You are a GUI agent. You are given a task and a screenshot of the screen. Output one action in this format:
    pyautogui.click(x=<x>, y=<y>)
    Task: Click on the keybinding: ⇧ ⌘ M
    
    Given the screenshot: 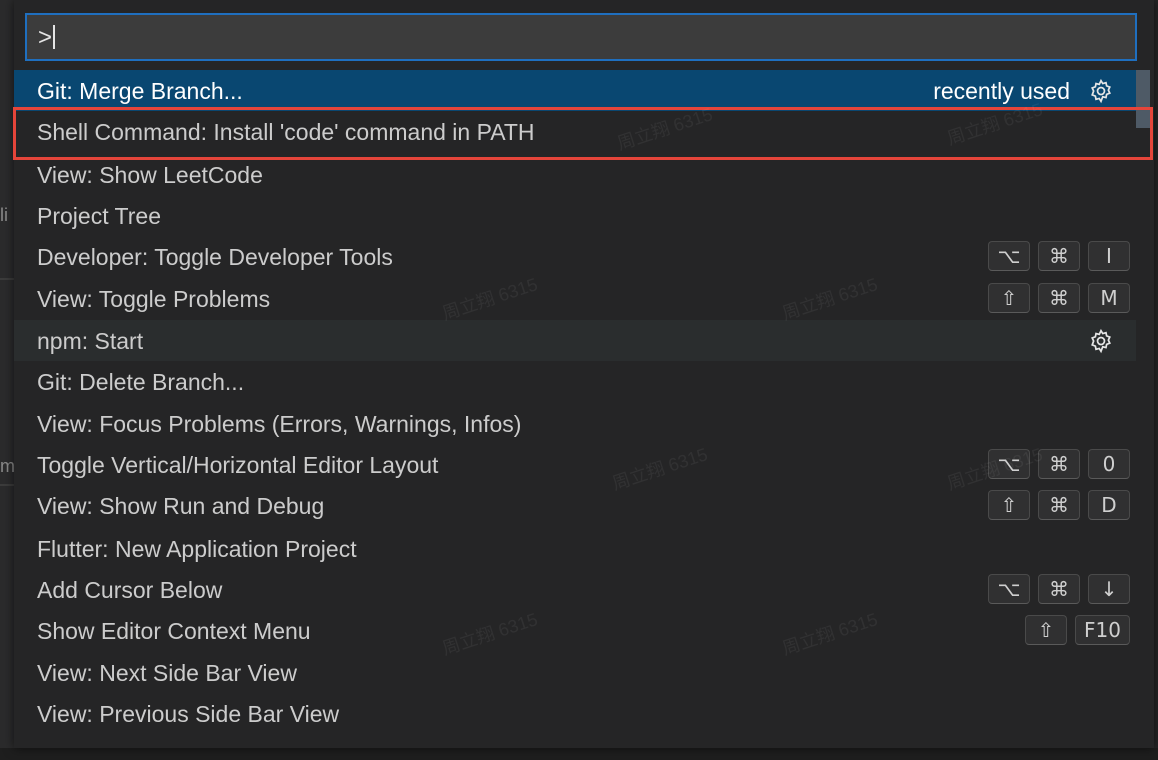 What is the action you would take?
    pyautogui.click(x=1059, y=298)
    